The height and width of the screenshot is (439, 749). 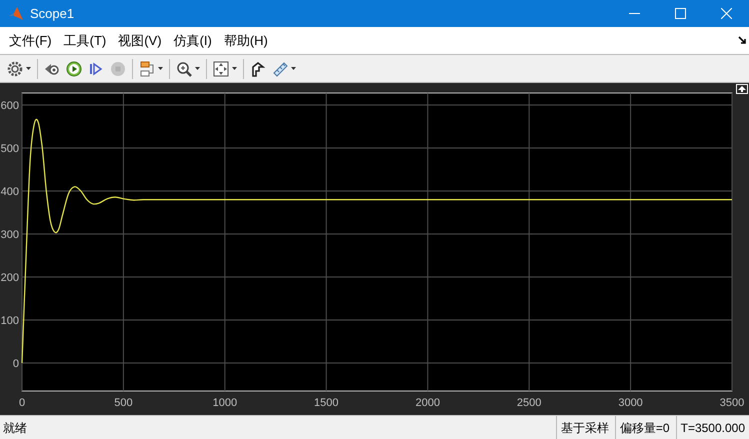 What do you see at coordinates (140, 40) in the screenshot?
I see `menu-item: 视图(V)` at bounding box center [140, 40].